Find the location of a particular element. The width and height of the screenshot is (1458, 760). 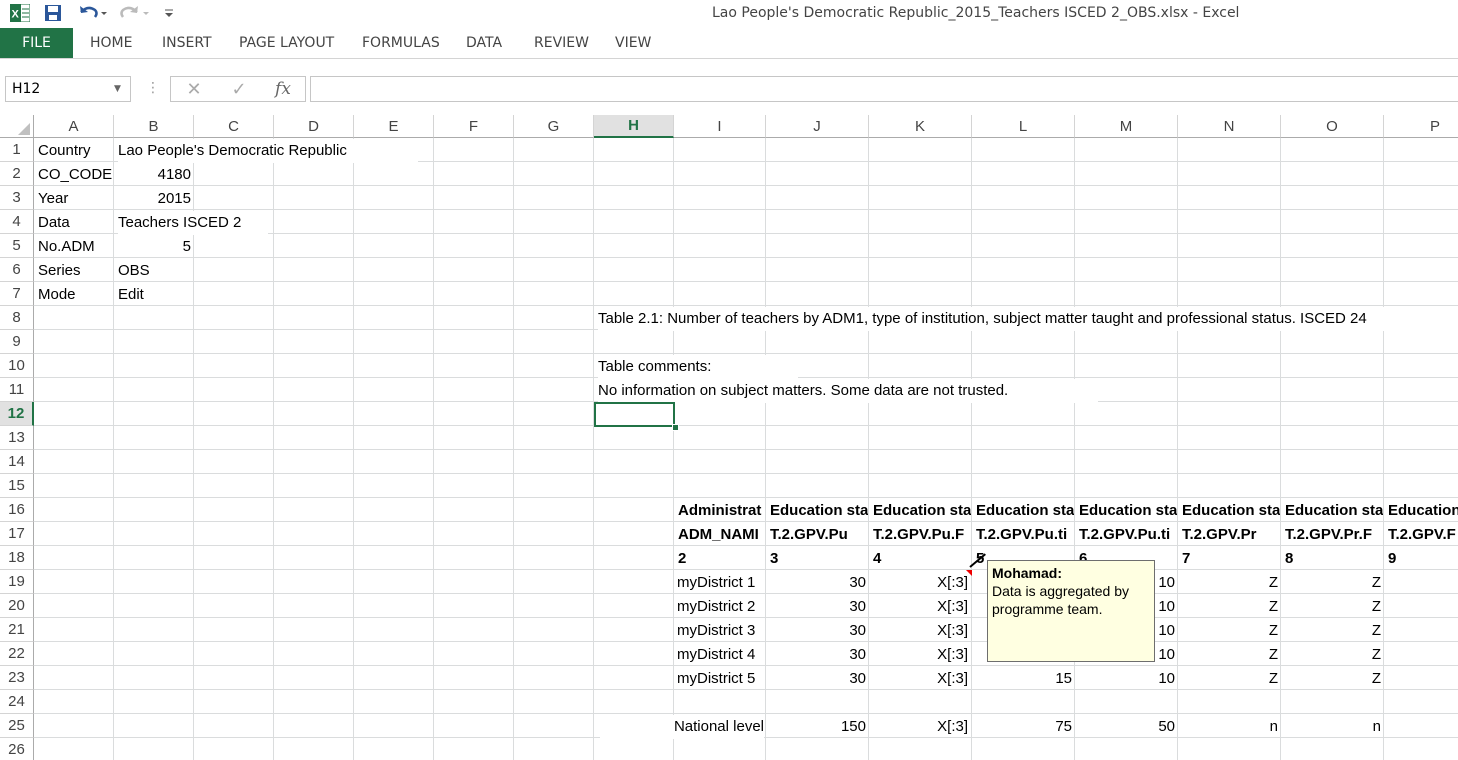

row-header-12: 12 is located at coordinates (17, 414).